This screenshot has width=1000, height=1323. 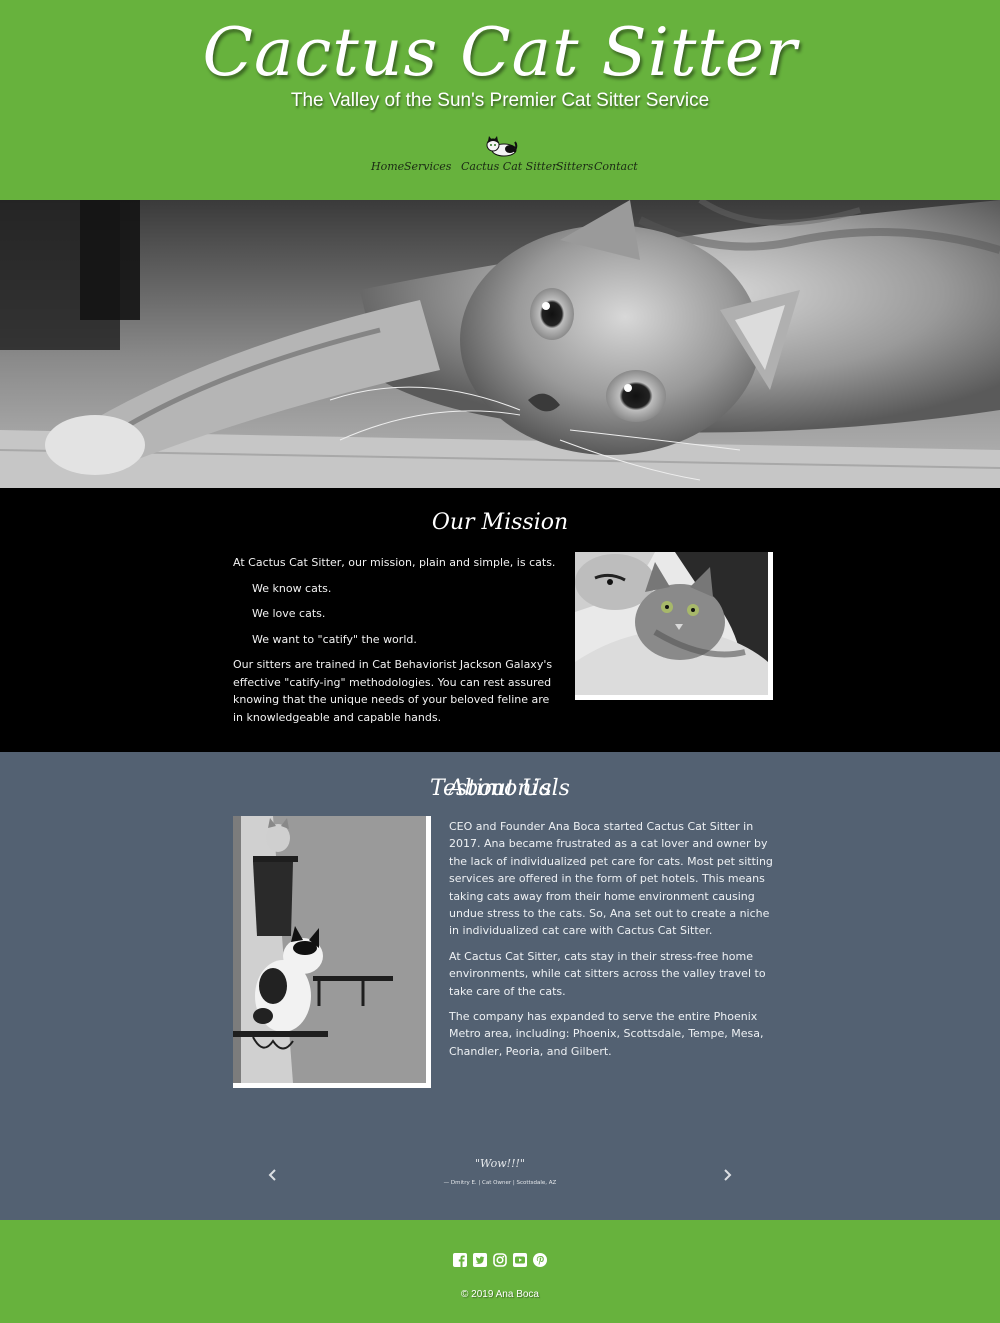 I want to click on testimonials-title: Testimonials, so click(x=500, y=788).